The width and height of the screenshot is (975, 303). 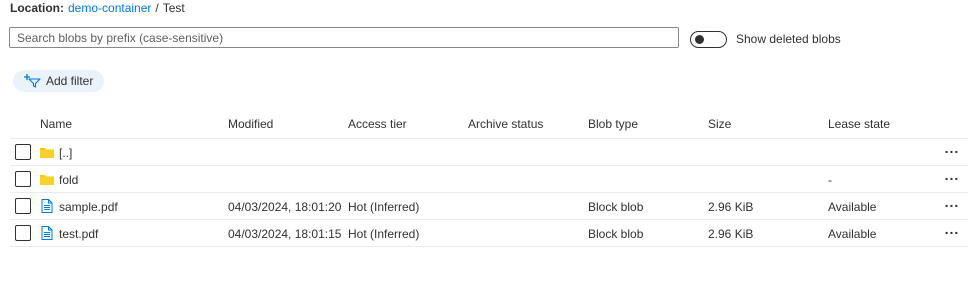 I want to click on breadcrumb-current-folder: Test, so click(x=173, y=8).